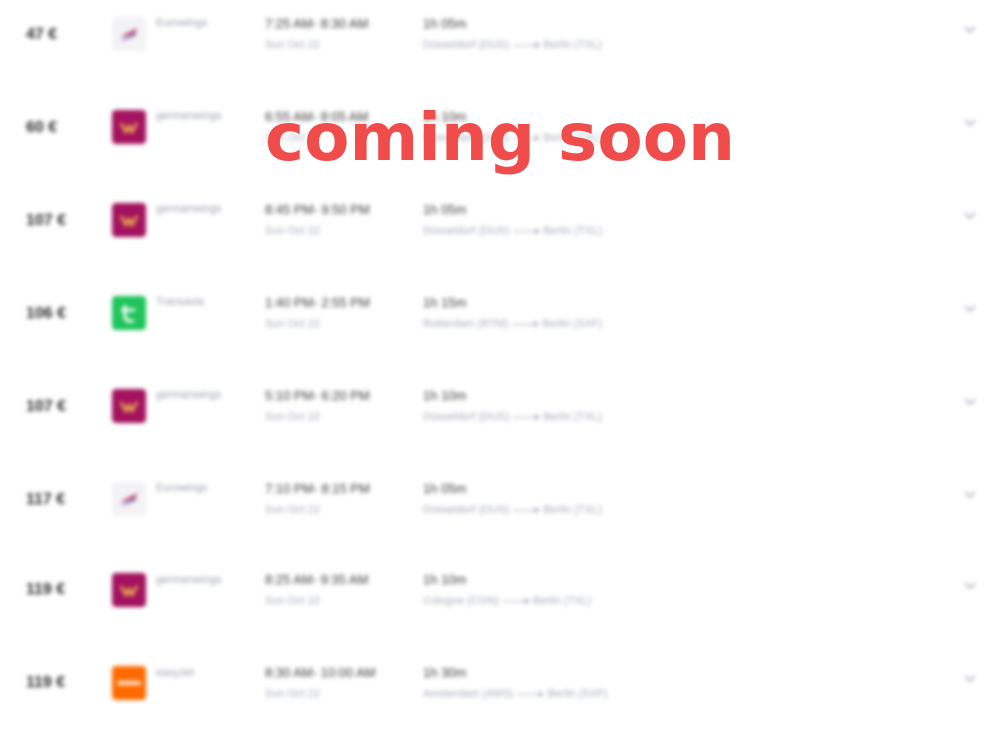 The image size is (1000, 736). What do you see at coordinates (320, 672) in the screenshot?
I see `flight-times: 8:30 AM- 10:00 AM` at bounding box center [320, 672].